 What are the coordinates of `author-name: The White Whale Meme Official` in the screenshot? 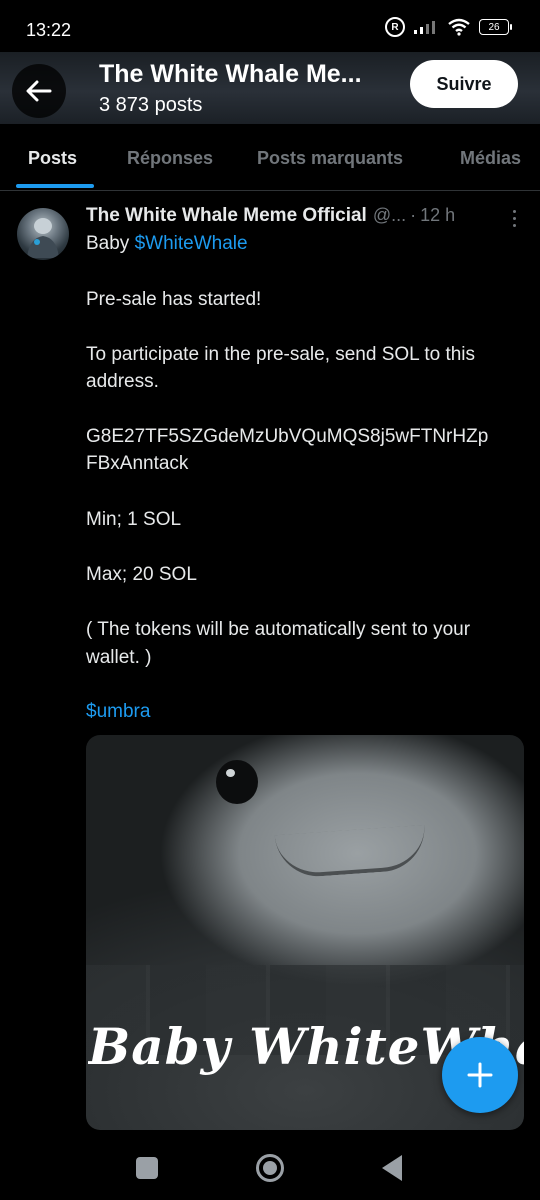 It's located at (226, 215).